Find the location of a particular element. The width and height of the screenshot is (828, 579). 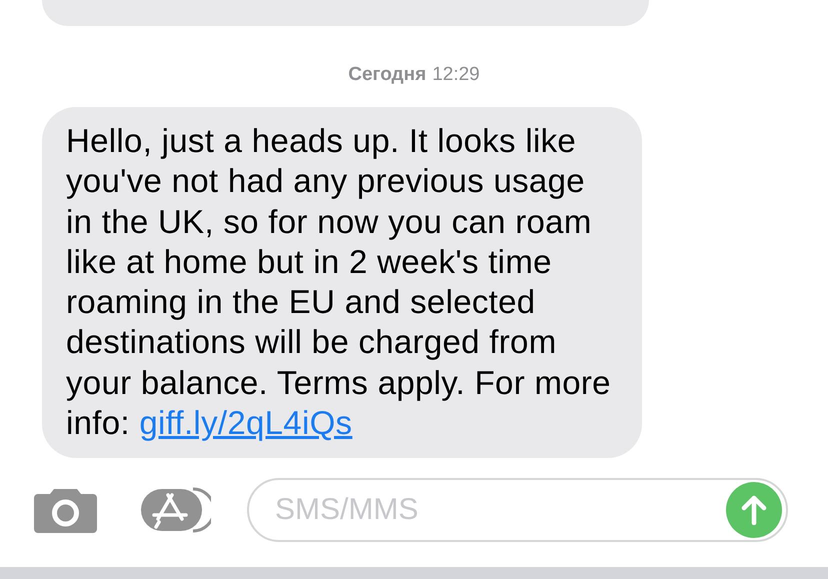

send-button is located at coordinates (754, 510).